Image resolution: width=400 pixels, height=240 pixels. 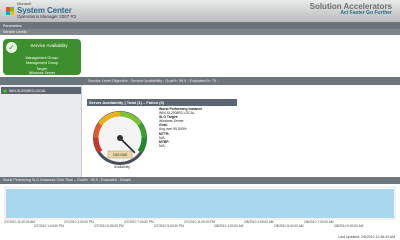 What do you see at coordinates (10, 11) in the screenshot?
I see `windows-logo-icon` at bounding box center [10, 11].